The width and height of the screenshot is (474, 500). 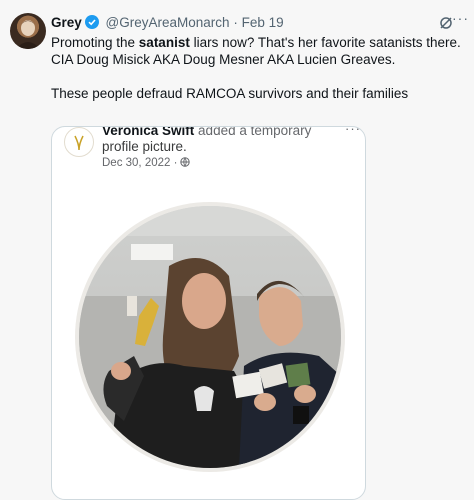 I want to click on embedded-author-name: Veronica Swift, so click(x=148, y=132).